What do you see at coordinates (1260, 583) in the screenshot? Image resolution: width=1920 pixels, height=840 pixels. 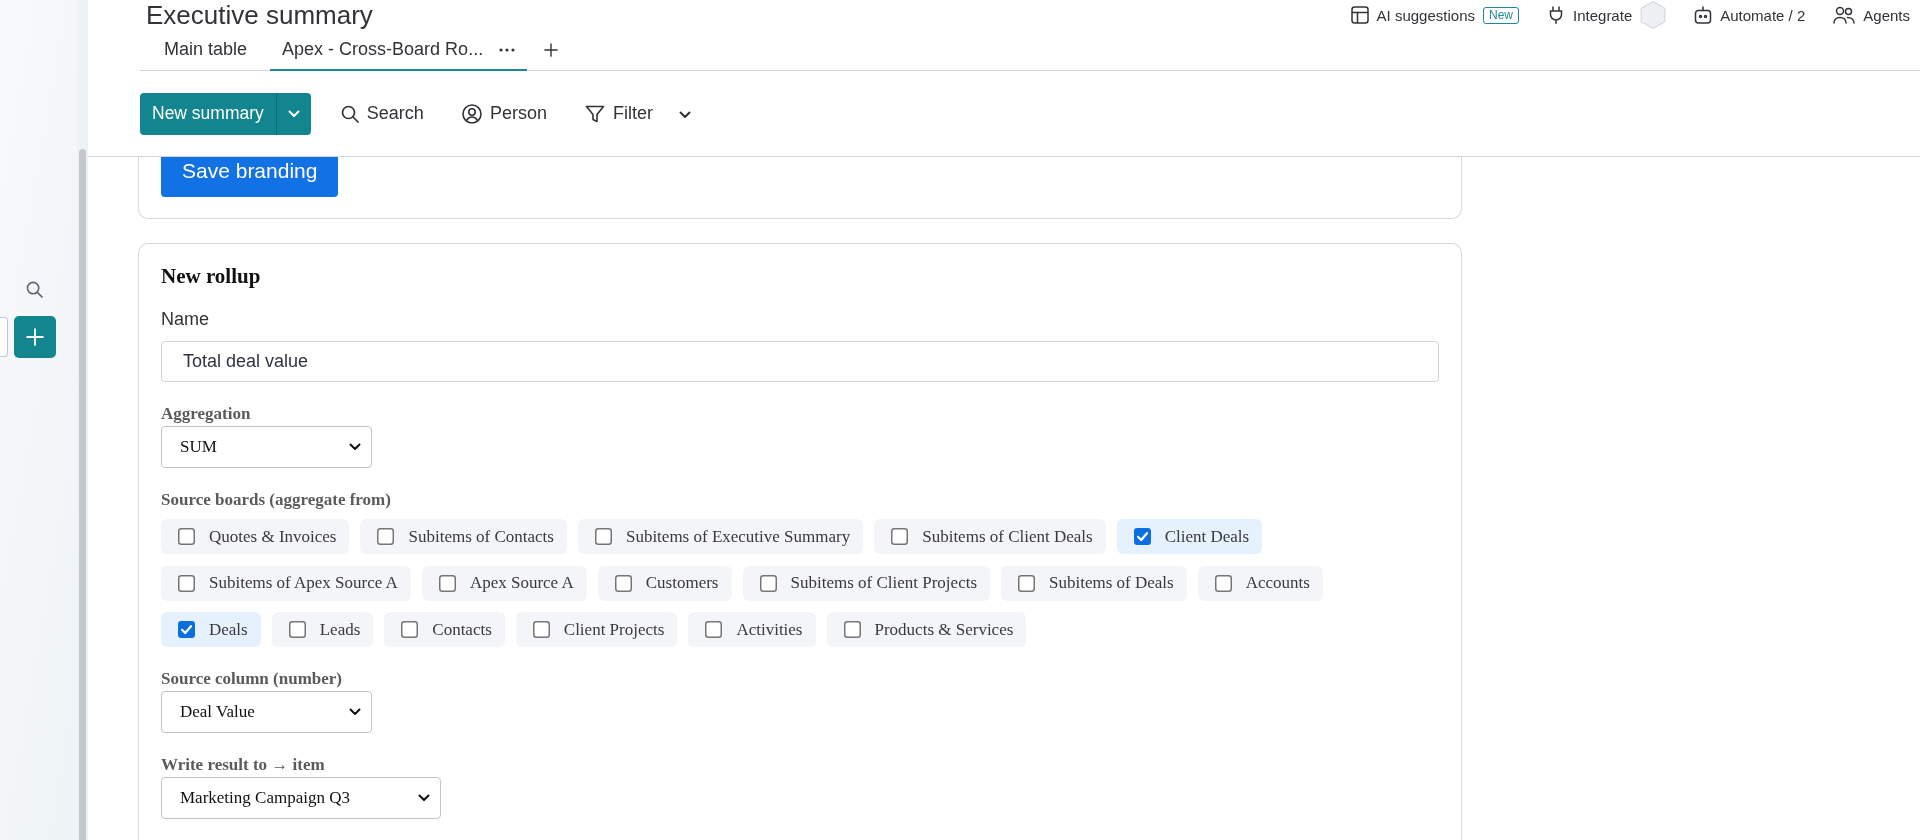 I see `board-option: Accounts` at bounding box center [1260, 583].